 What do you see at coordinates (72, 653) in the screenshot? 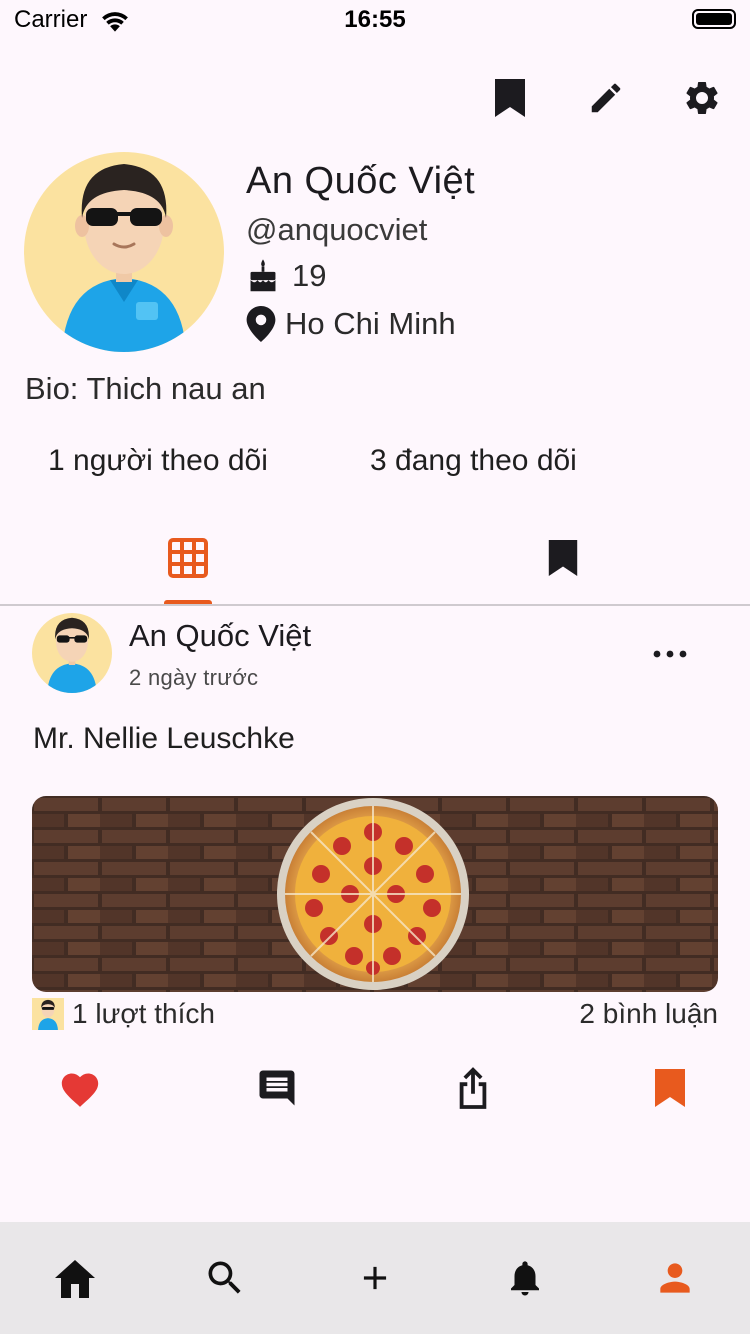
I see `post-author-avatar` at bounding box center [72, 653].